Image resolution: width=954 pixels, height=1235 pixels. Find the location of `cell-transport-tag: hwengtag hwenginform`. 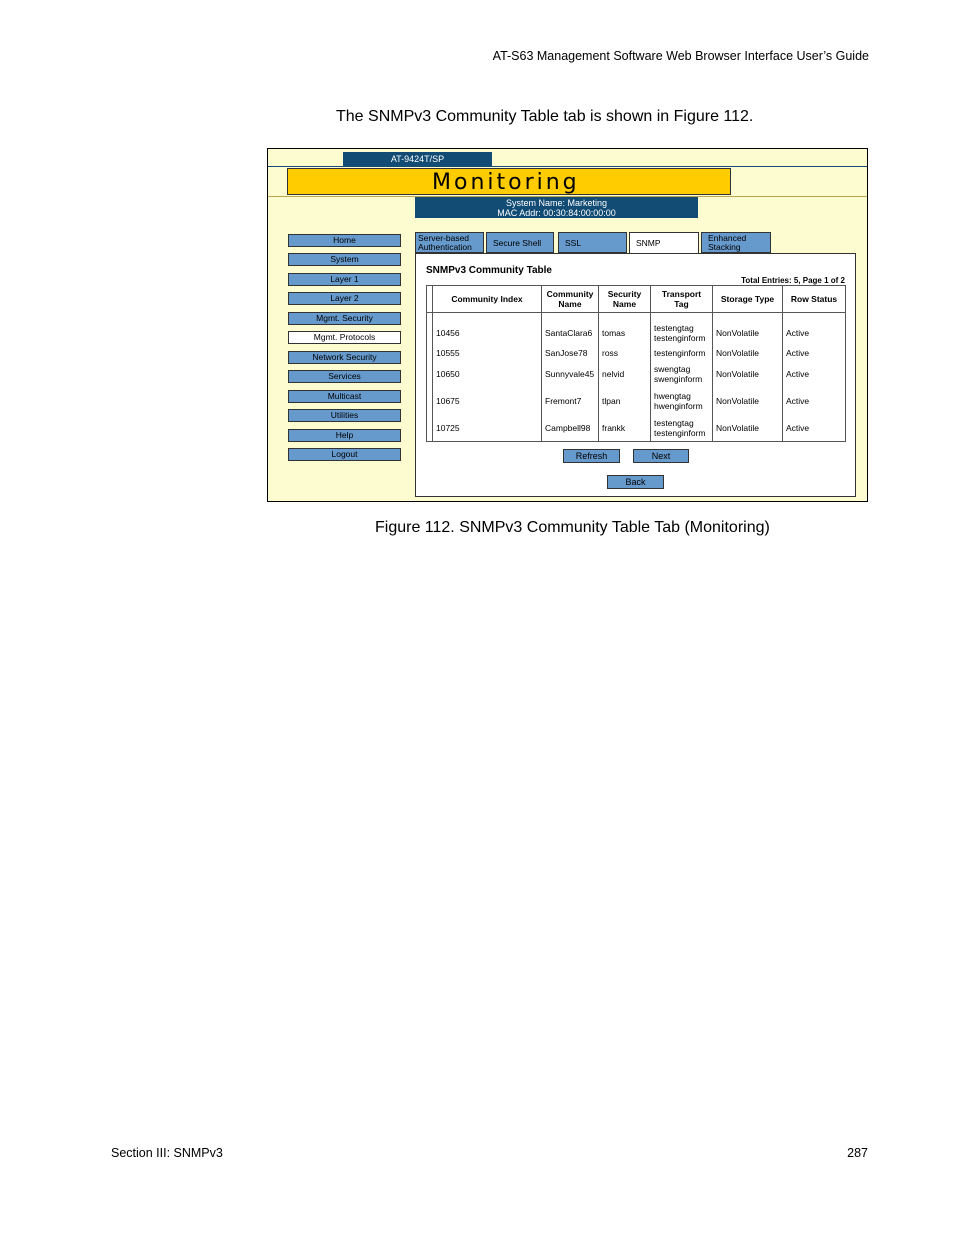

cell-transport-tag: hwengtag hwenginform is located at coordinates (681, 400).